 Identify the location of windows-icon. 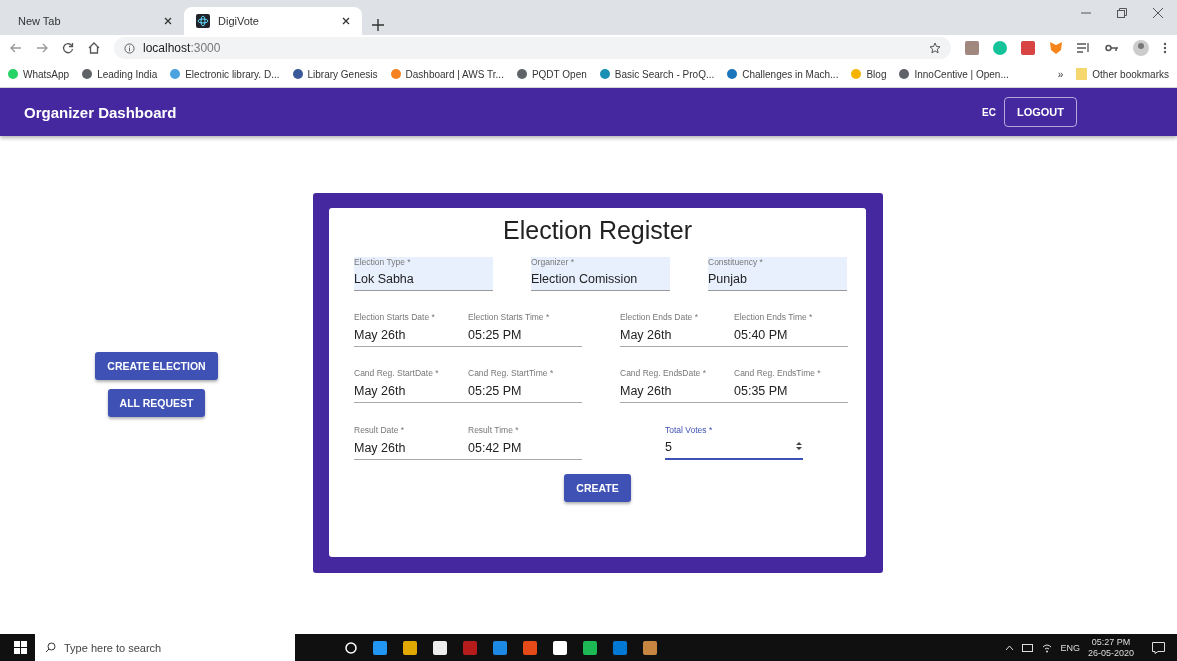
(20, 647).